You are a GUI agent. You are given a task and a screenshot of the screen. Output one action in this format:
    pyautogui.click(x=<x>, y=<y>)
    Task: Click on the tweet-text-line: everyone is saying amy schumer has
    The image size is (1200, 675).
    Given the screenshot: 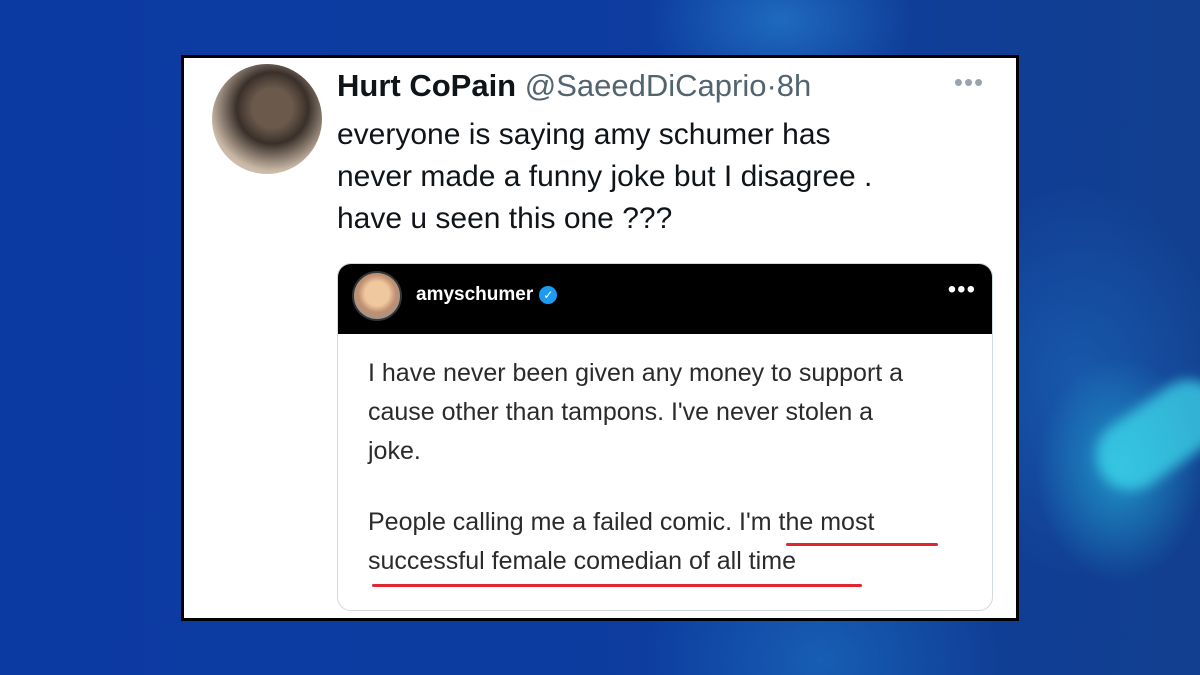 What is the action you would take?
    pyautogui.click(x=584, y=134)
    